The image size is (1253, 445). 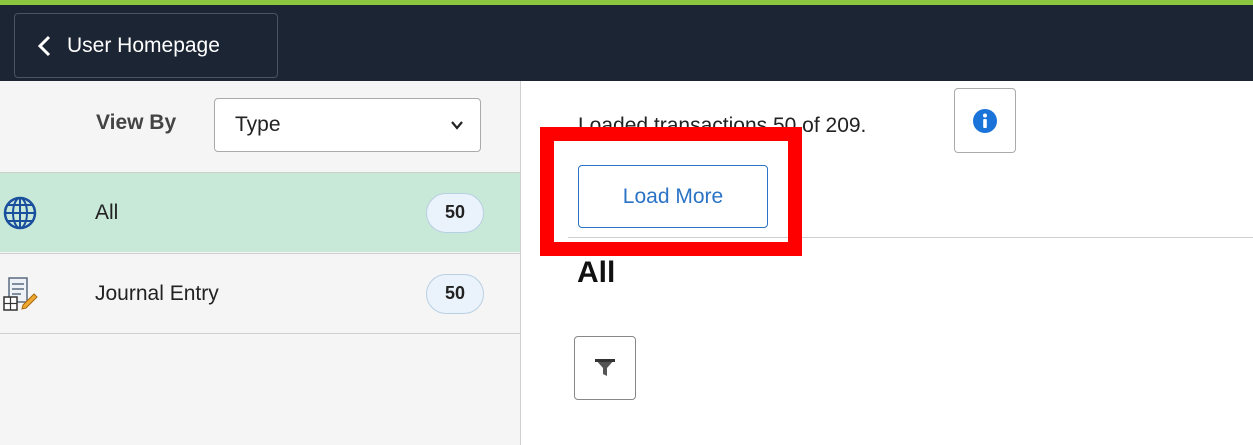 I want to click on filter-button, so click(x=605, y=368).